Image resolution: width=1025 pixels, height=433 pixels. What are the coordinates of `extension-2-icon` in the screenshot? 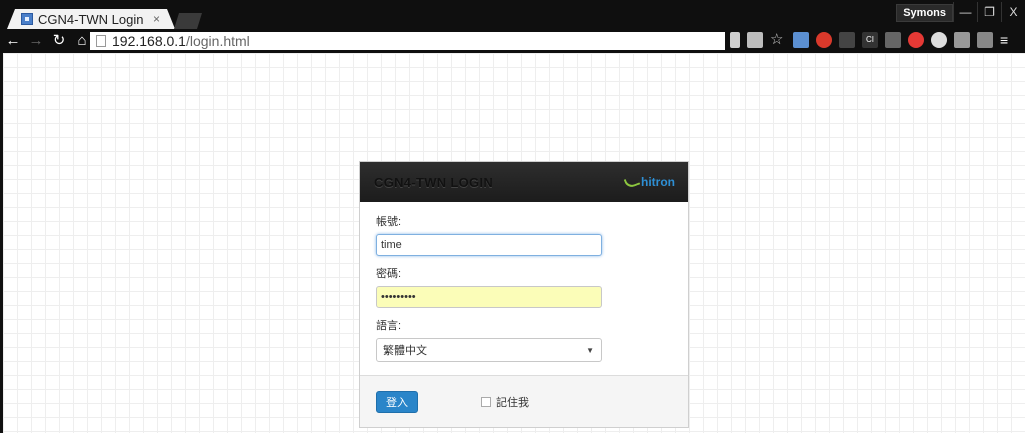 It's located at (824, 40).